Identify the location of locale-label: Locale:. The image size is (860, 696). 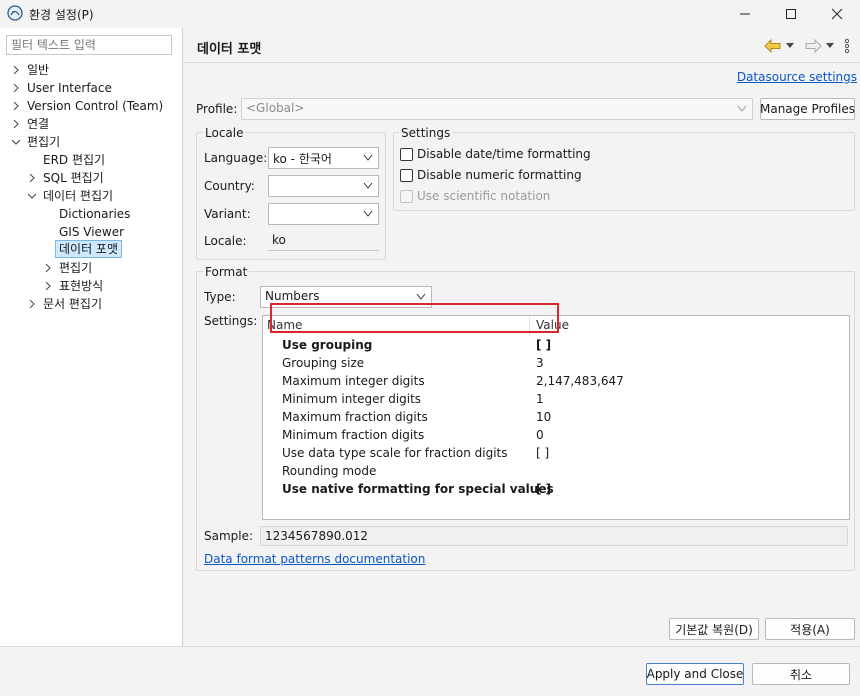
(225, 241).